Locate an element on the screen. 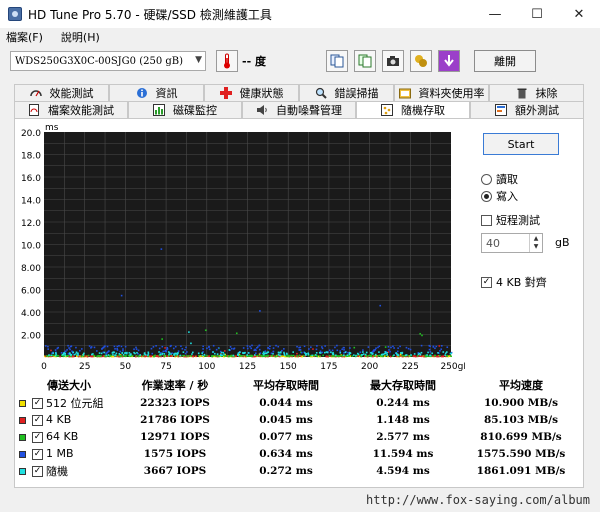  exit-button: 離開 is located at coordinates (505, 61).